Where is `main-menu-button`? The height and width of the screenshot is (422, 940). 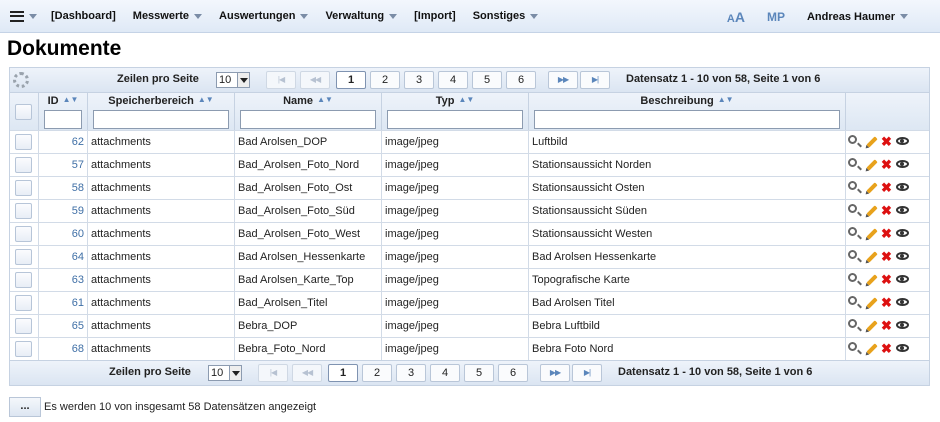 main-menu-button is located at coordinates (23, 16).